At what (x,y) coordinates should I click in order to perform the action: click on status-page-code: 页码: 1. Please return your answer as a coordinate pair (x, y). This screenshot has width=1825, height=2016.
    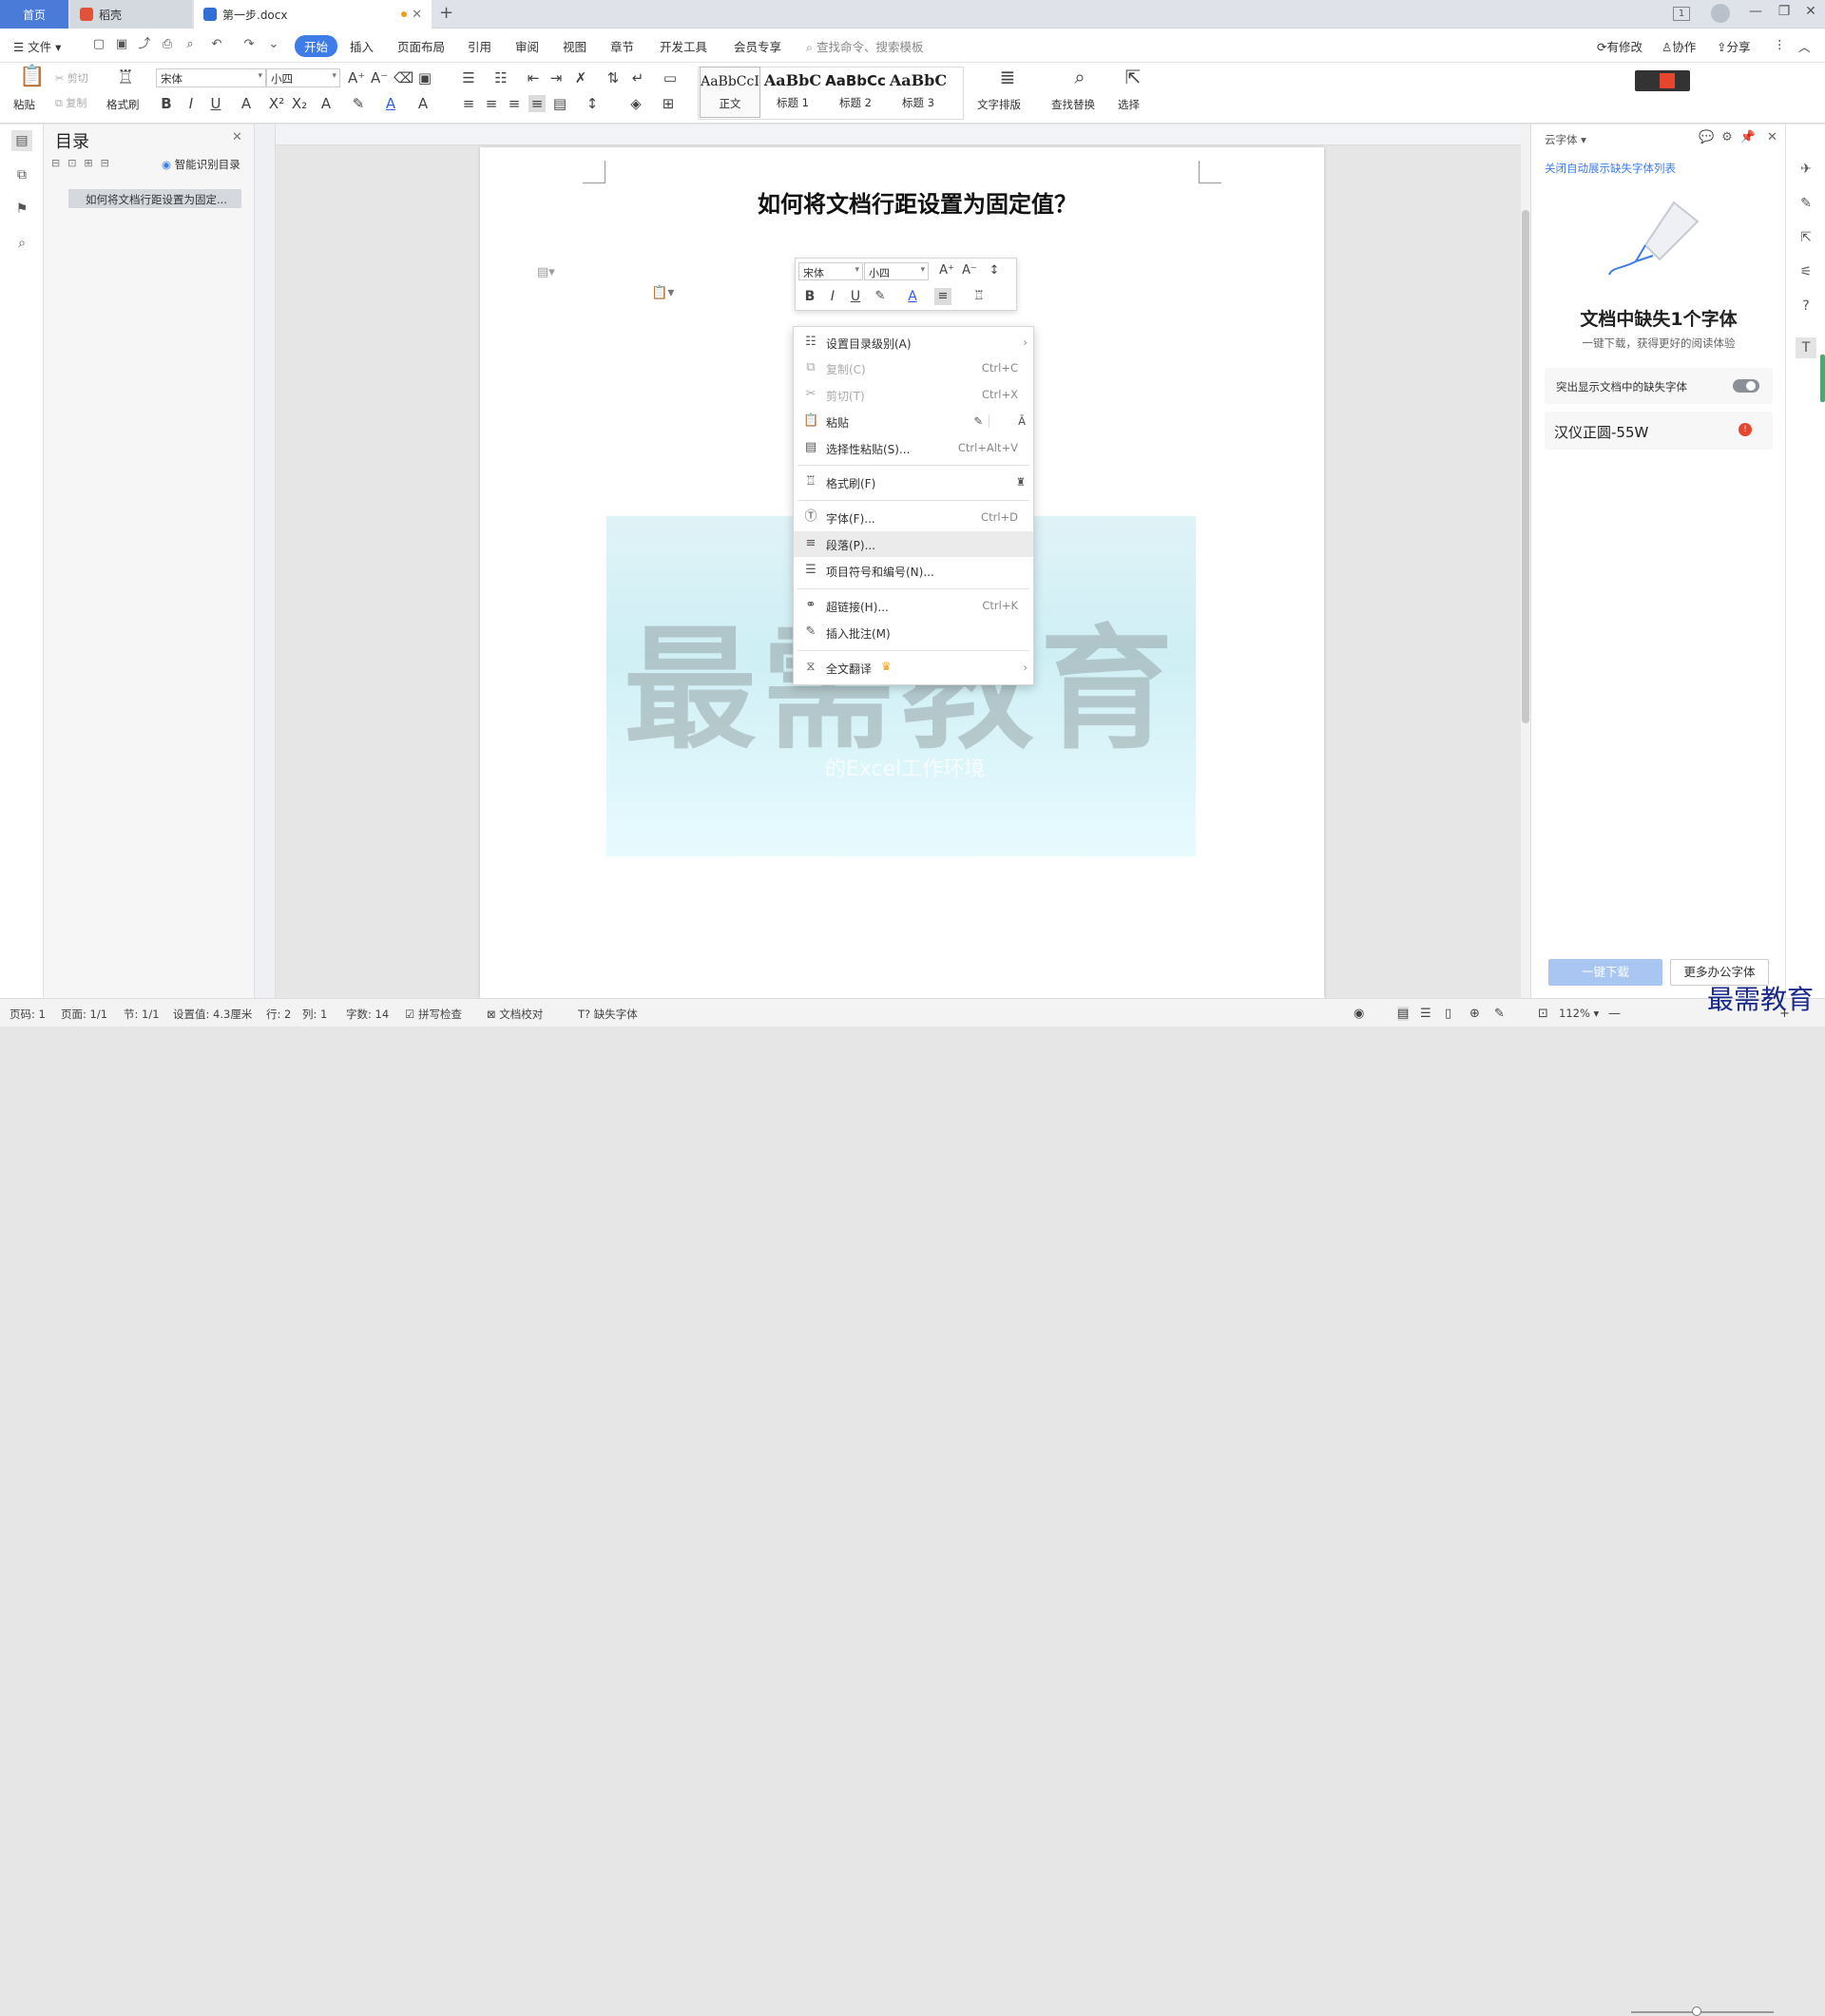
    Looking at the image, I should click on (28, 1014).